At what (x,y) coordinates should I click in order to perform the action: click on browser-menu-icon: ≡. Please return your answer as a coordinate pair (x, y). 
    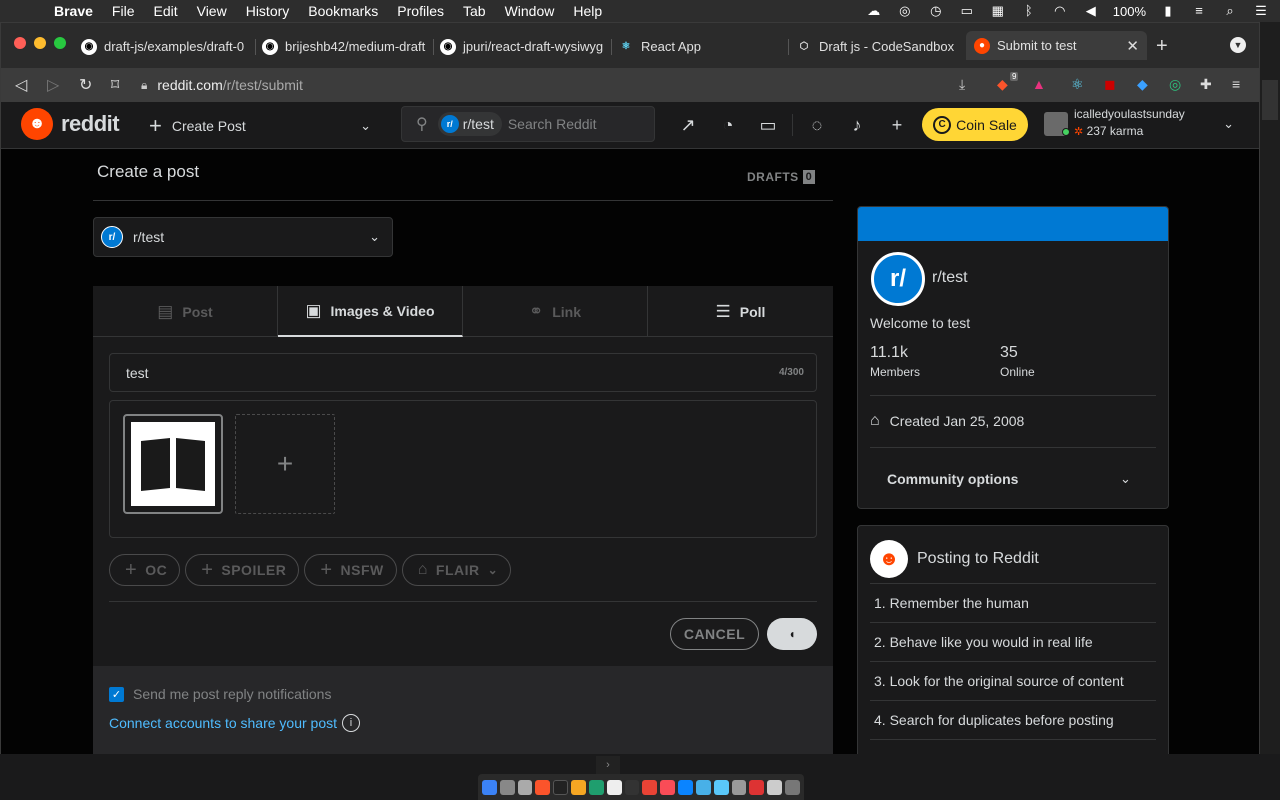
    Looking at the image, I should click on (1236, 84).